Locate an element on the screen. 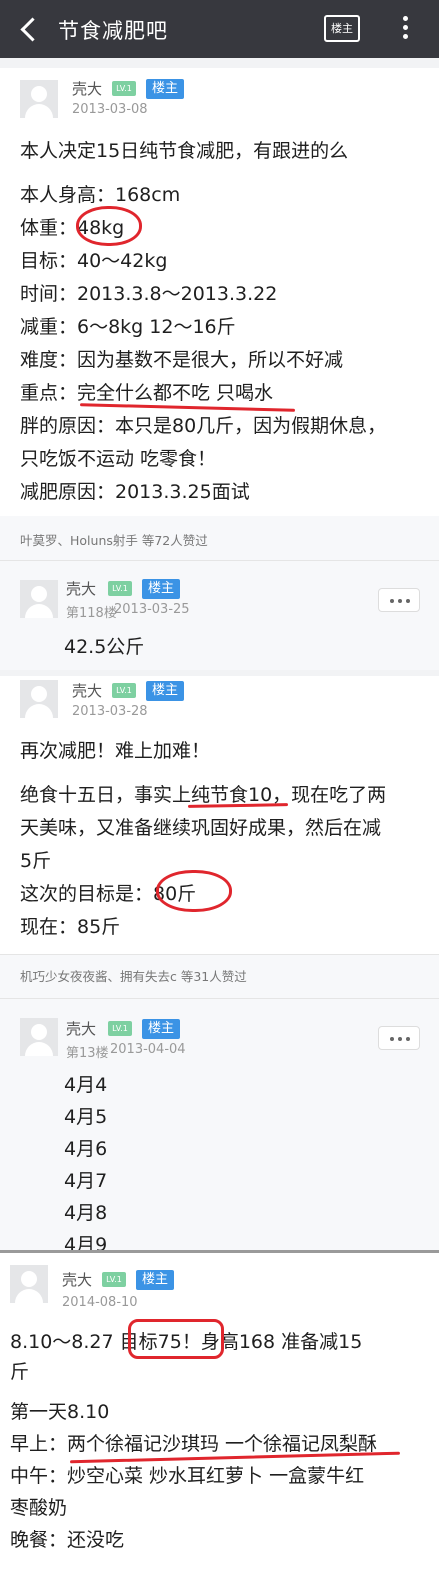 This screenshot has width=439, height=1589. reply-line: 4月8 is located at coordinates (86, 1213).